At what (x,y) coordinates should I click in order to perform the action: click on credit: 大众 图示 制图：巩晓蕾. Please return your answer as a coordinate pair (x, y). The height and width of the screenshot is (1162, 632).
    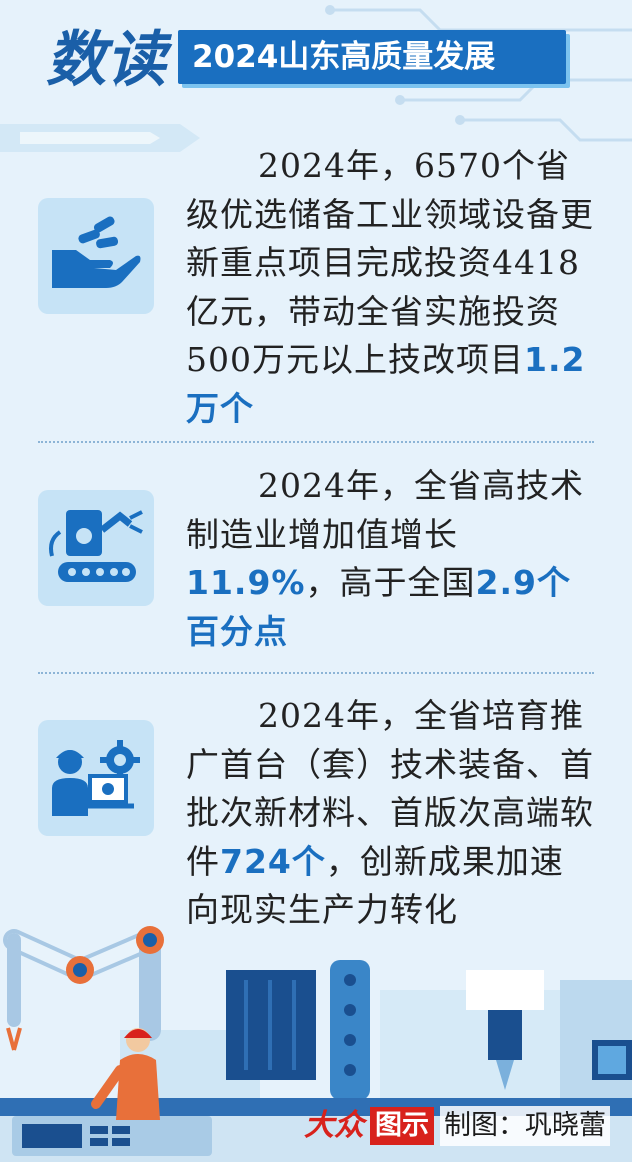
    Looking at the image, I should click on (457, 1126).